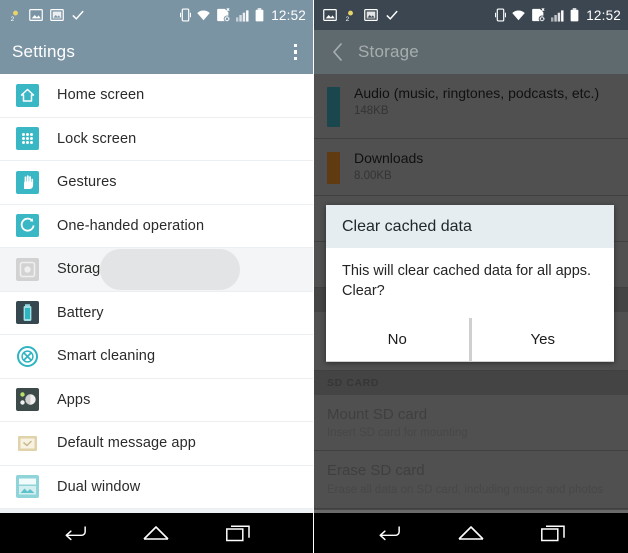 The height and width of the screenshot is (553, 628). Describe the element at coordinates (99, 486) in the screenshot. I see `sidebar-item-label: Dual window` at that location.